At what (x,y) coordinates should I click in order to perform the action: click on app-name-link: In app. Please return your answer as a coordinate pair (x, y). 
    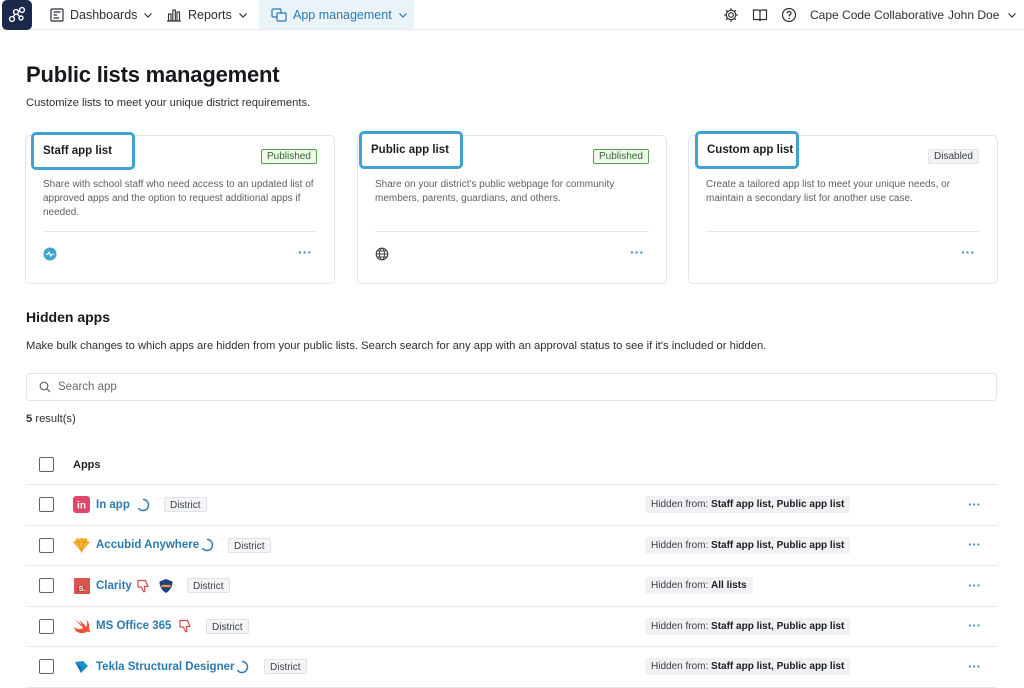
    Looking at the image, I should click on (113, 505).